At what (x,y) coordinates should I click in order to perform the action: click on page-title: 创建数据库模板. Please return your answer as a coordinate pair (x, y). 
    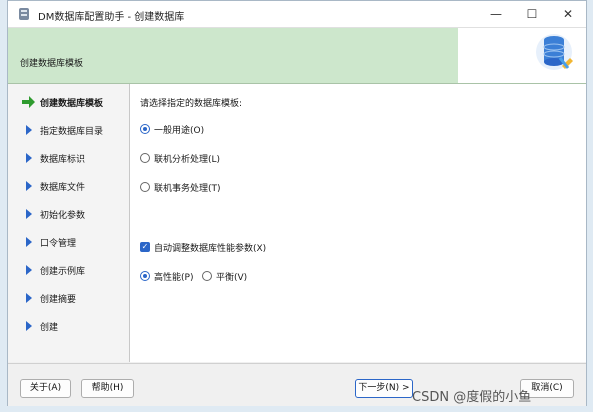
    Looking at the image, I should click on (52, 64).